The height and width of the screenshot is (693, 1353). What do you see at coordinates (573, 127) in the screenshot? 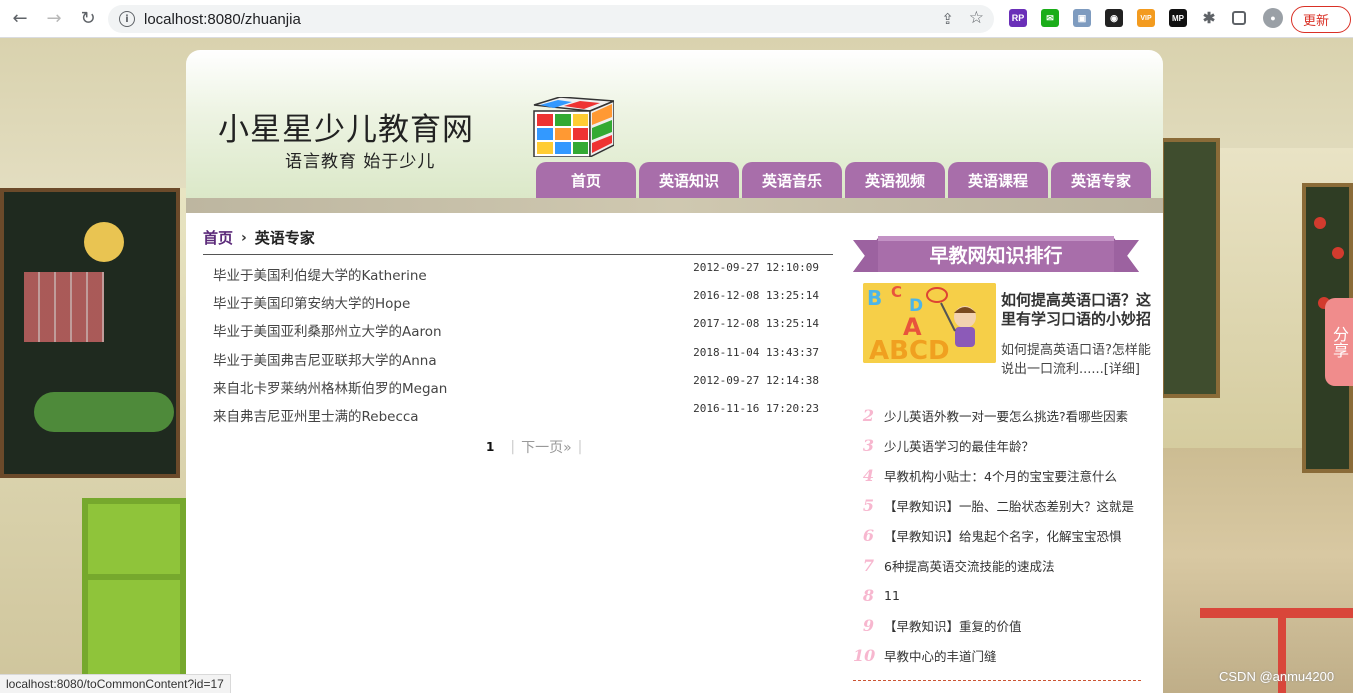
I see `rubiks-cube-logo-icon` at bounding box center [573, 127].